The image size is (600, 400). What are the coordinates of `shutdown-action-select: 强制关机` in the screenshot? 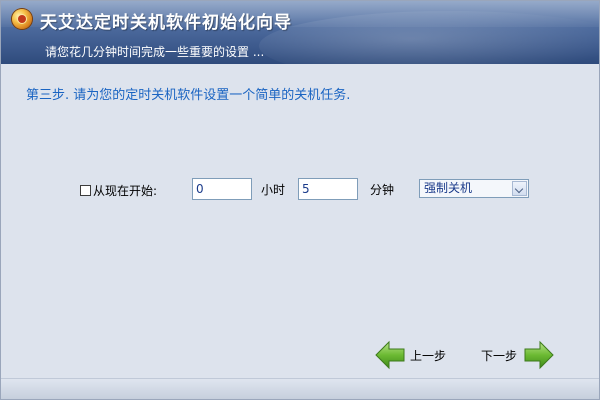 It's located at (474, 188).